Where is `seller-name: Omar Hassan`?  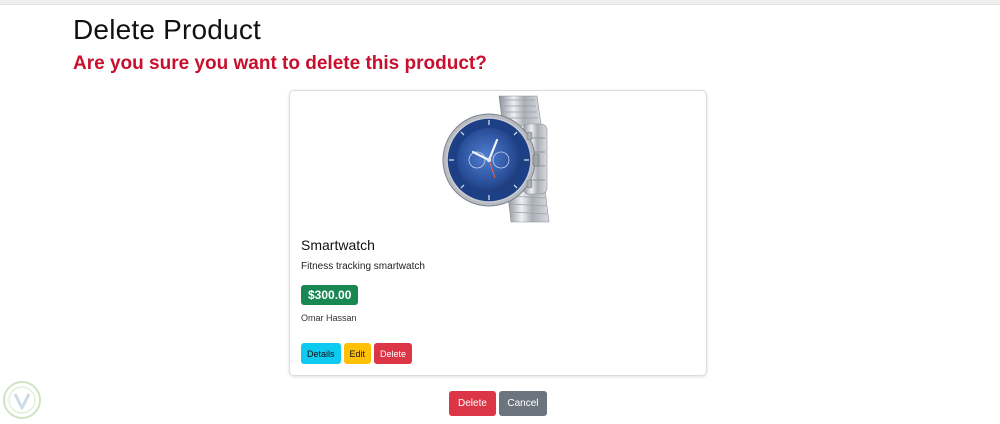
seller-name: Omar Hassan is located at coordinates (329, 318).